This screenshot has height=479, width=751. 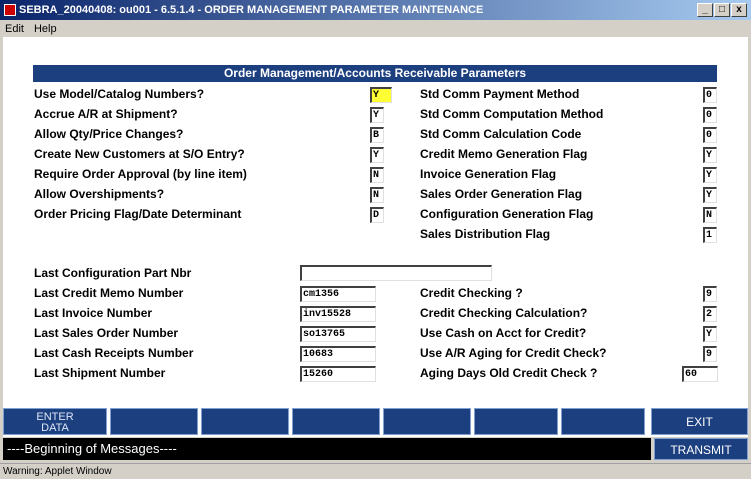 I want to click on field-configuration-flag: N, so click(x=710, y=215).